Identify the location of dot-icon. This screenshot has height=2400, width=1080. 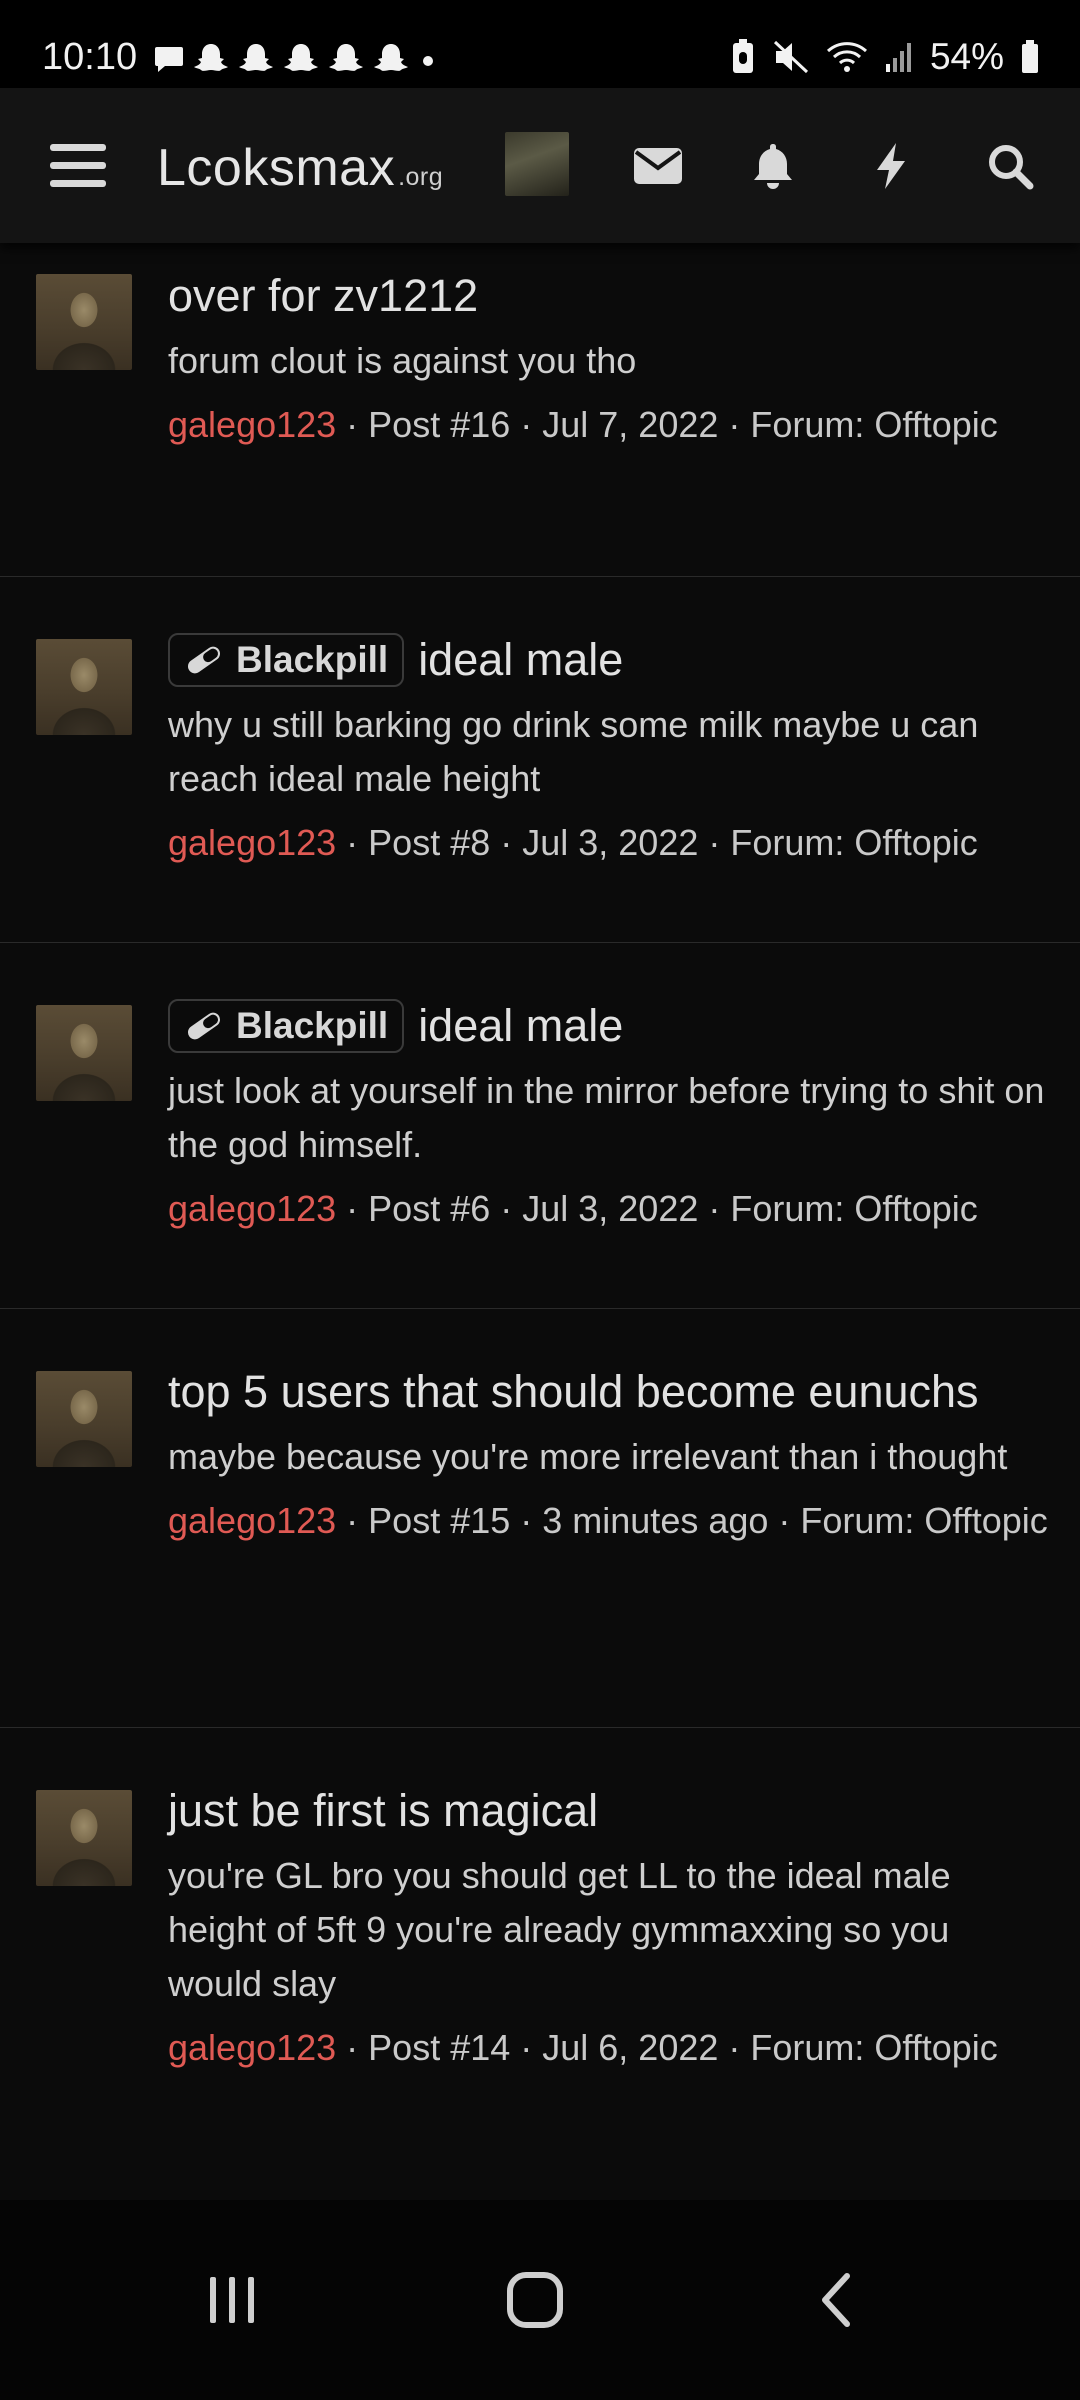
(428, 61).